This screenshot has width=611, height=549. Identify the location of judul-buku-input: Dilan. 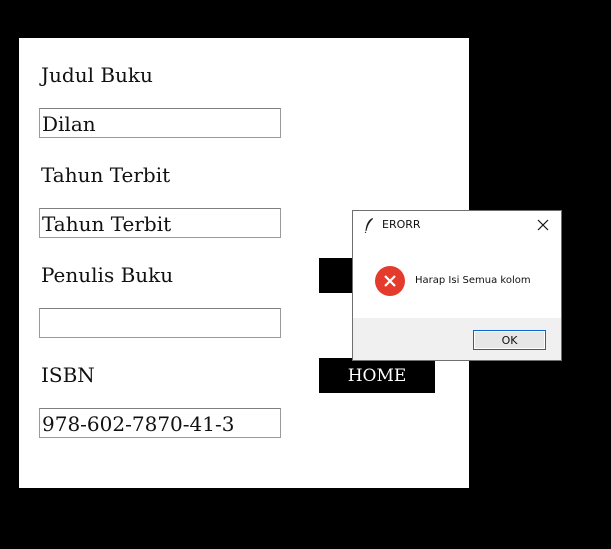
(160, 123).